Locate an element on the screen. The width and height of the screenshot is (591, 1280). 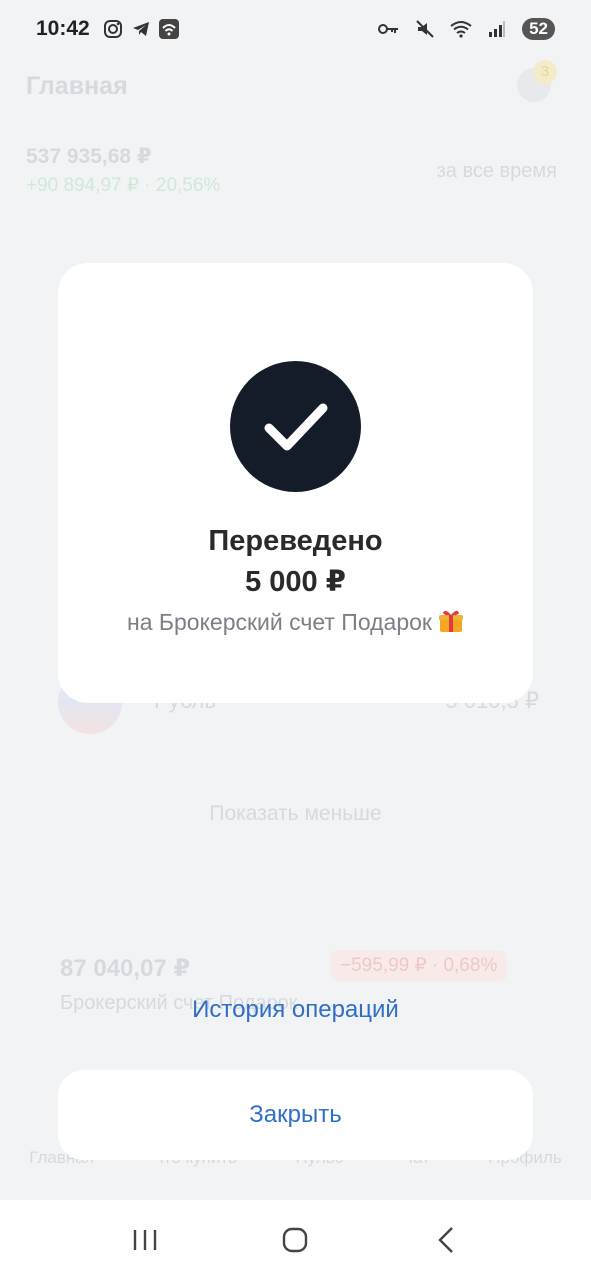
wifi-icon is located at coordinates (461, 29).